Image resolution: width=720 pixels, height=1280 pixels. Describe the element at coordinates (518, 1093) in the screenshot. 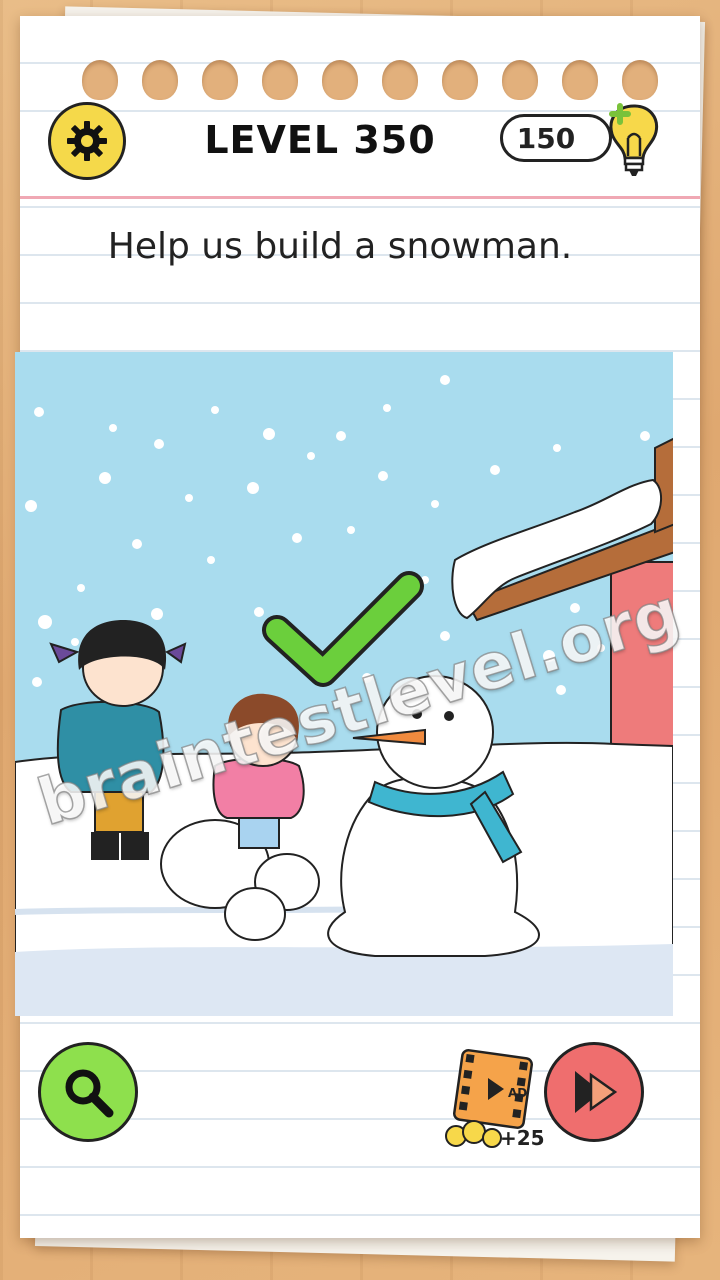

I see `ad-badge: AD` at that location.